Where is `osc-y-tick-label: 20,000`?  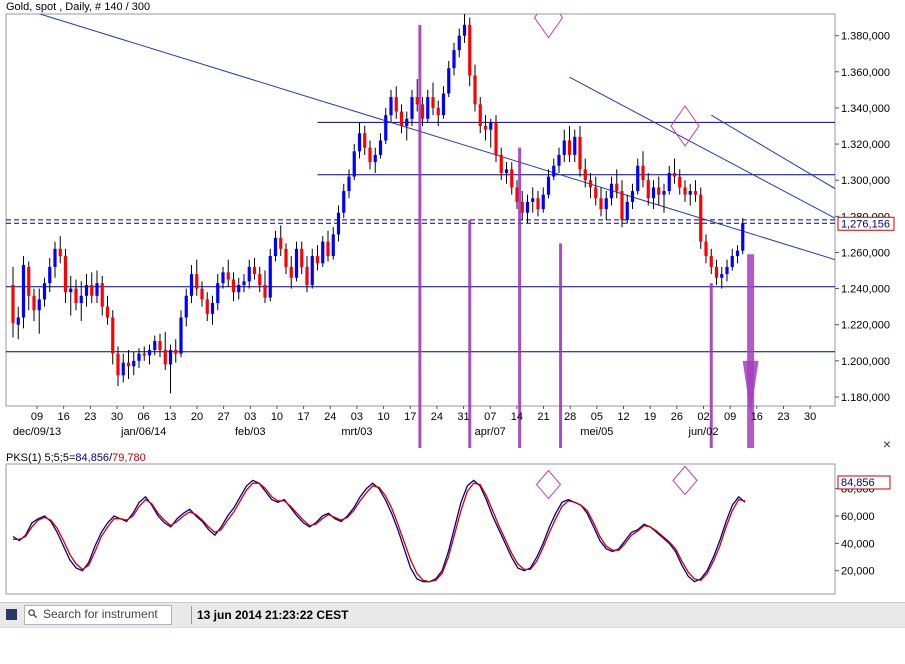 osc-y-tick-label: 20,000 is located at coordinates (858, 572).